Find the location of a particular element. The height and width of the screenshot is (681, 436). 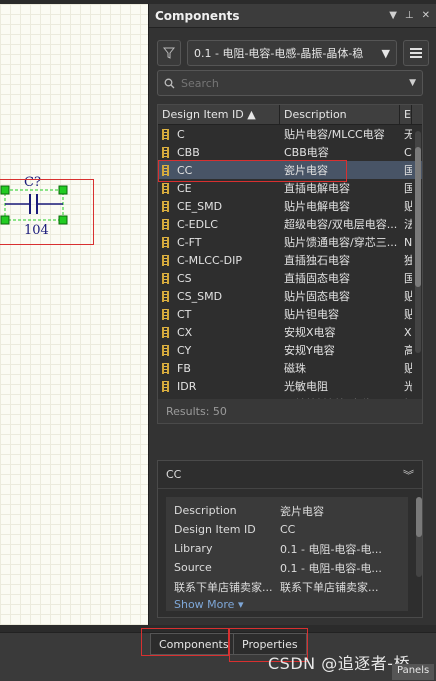

cell-description: 直插电解电容 is located at coordinates (317, 188).